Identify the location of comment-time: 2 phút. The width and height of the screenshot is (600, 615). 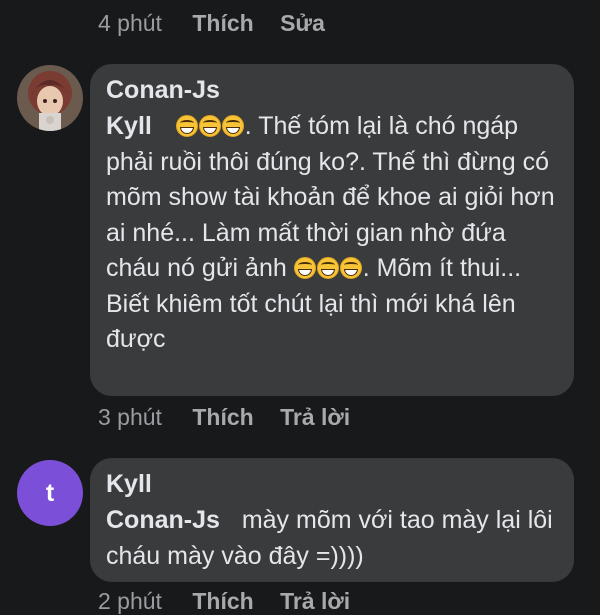
(130, 601).